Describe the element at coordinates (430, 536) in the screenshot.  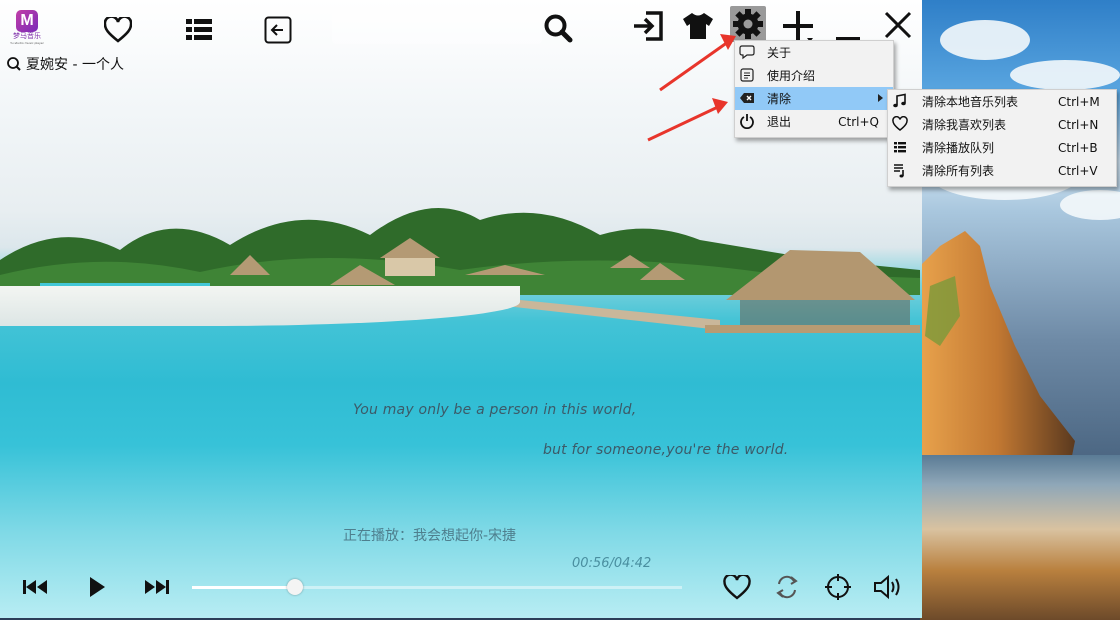
I see `now-playing-label: 正在播放：我会想起你-宋捷` at that location.